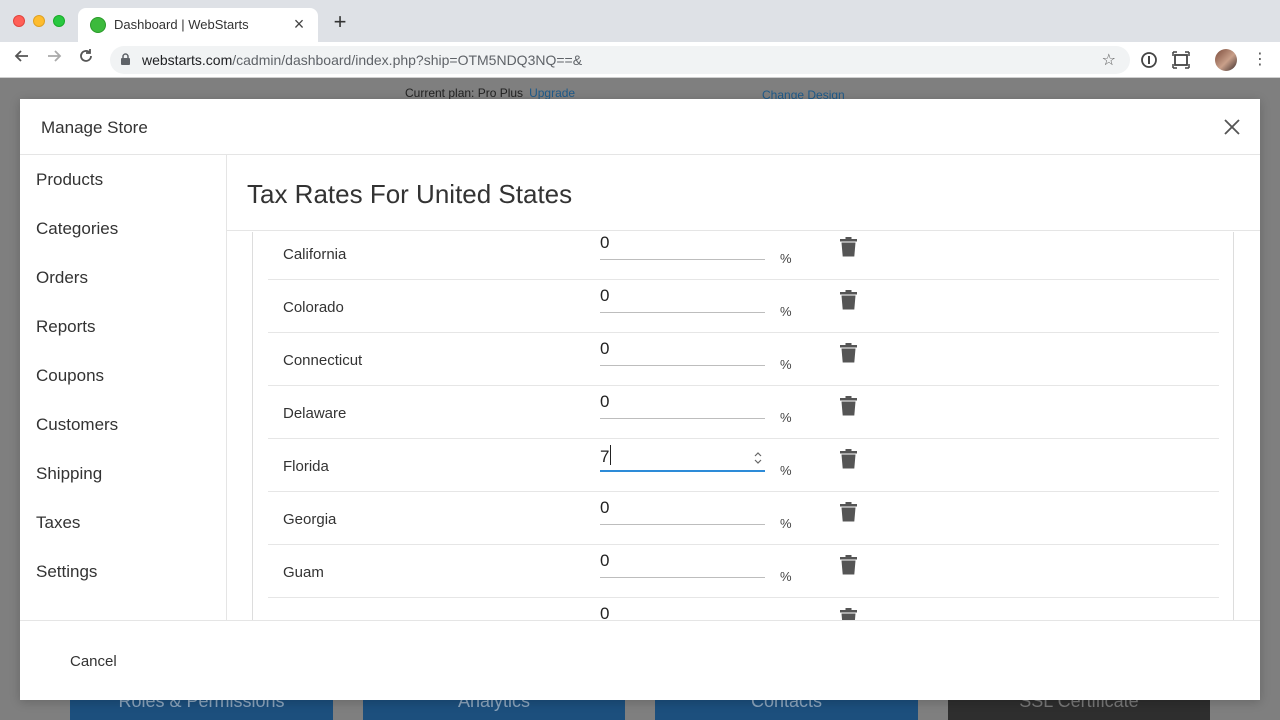  What do you see at coordinates (59, 21) in the screenshot?
I see `window-maximize-icon` at bounding box center [59, 21].